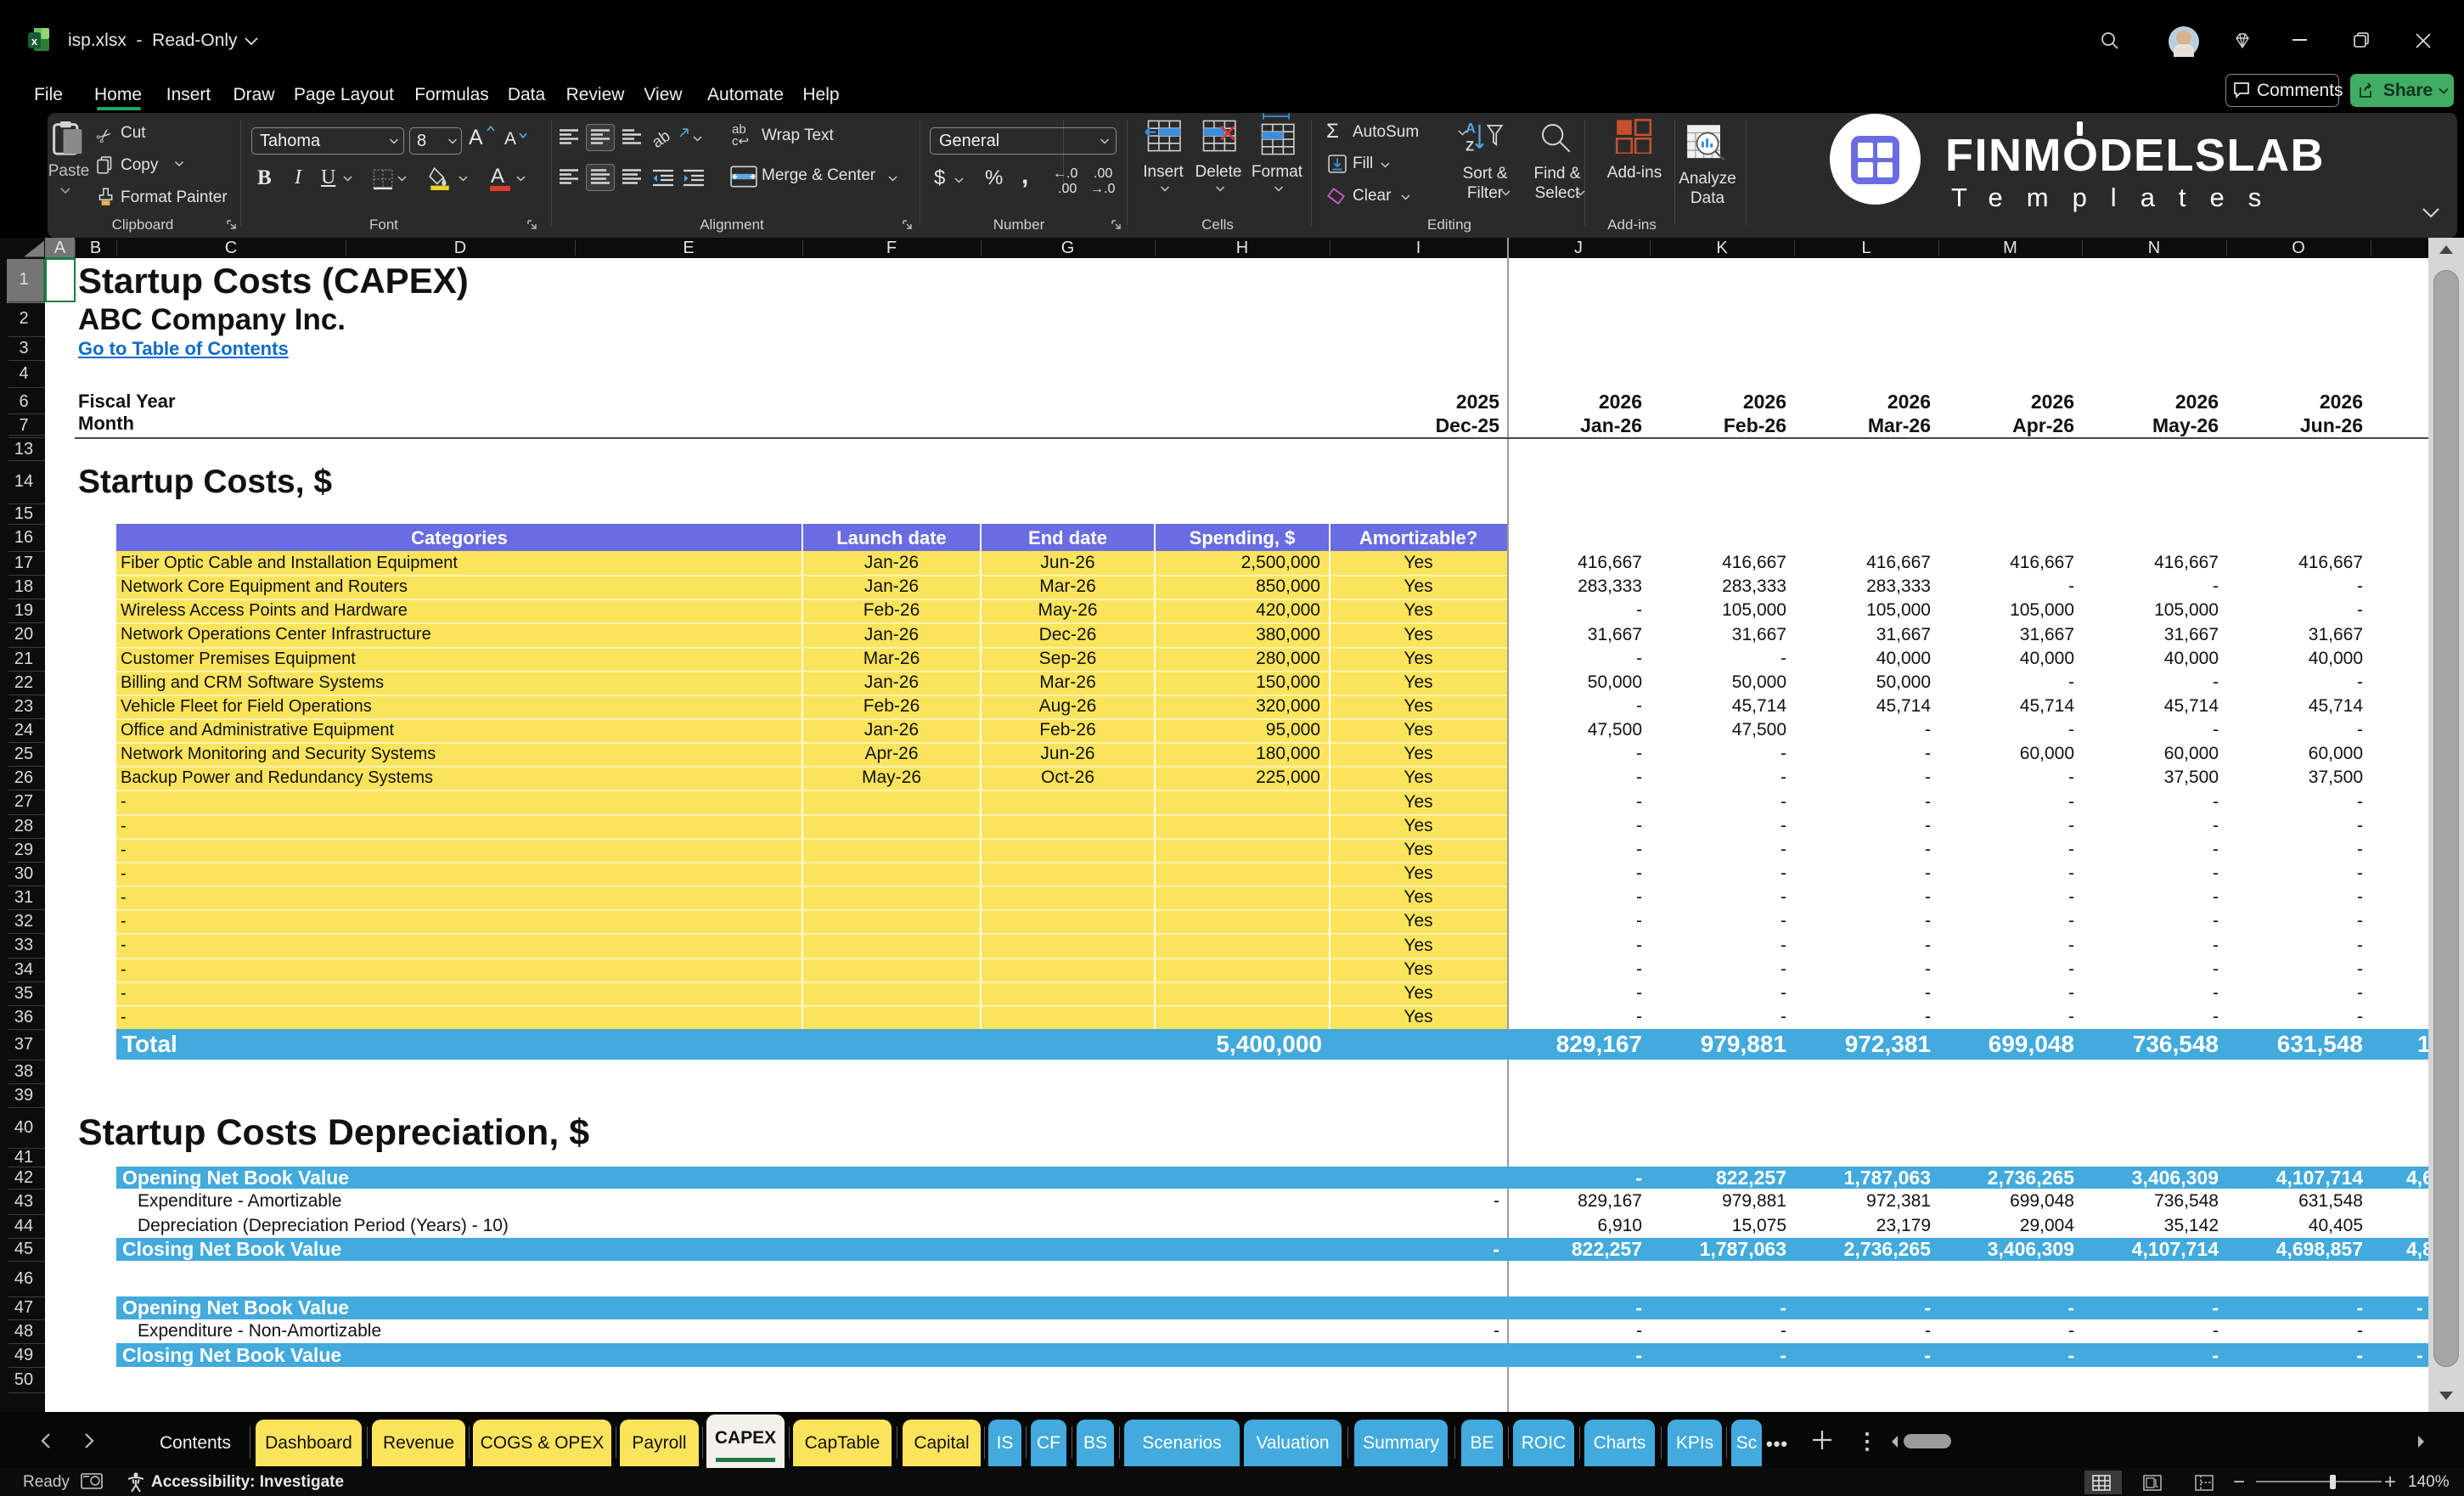  What do you see at coordinates (34, 41) in the screenshot?
I see `svg-text: x` at bounding box center [34, 41].